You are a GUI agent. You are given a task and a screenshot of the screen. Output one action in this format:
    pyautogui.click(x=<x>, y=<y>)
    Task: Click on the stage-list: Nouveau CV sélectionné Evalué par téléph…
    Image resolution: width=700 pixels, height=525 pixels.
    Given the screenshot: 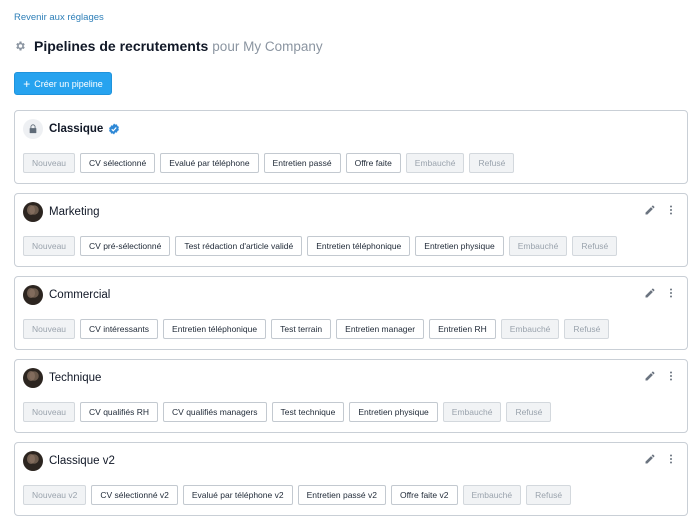 What is the action you would take?
    pyautogui.click(x=269, y=163)
    